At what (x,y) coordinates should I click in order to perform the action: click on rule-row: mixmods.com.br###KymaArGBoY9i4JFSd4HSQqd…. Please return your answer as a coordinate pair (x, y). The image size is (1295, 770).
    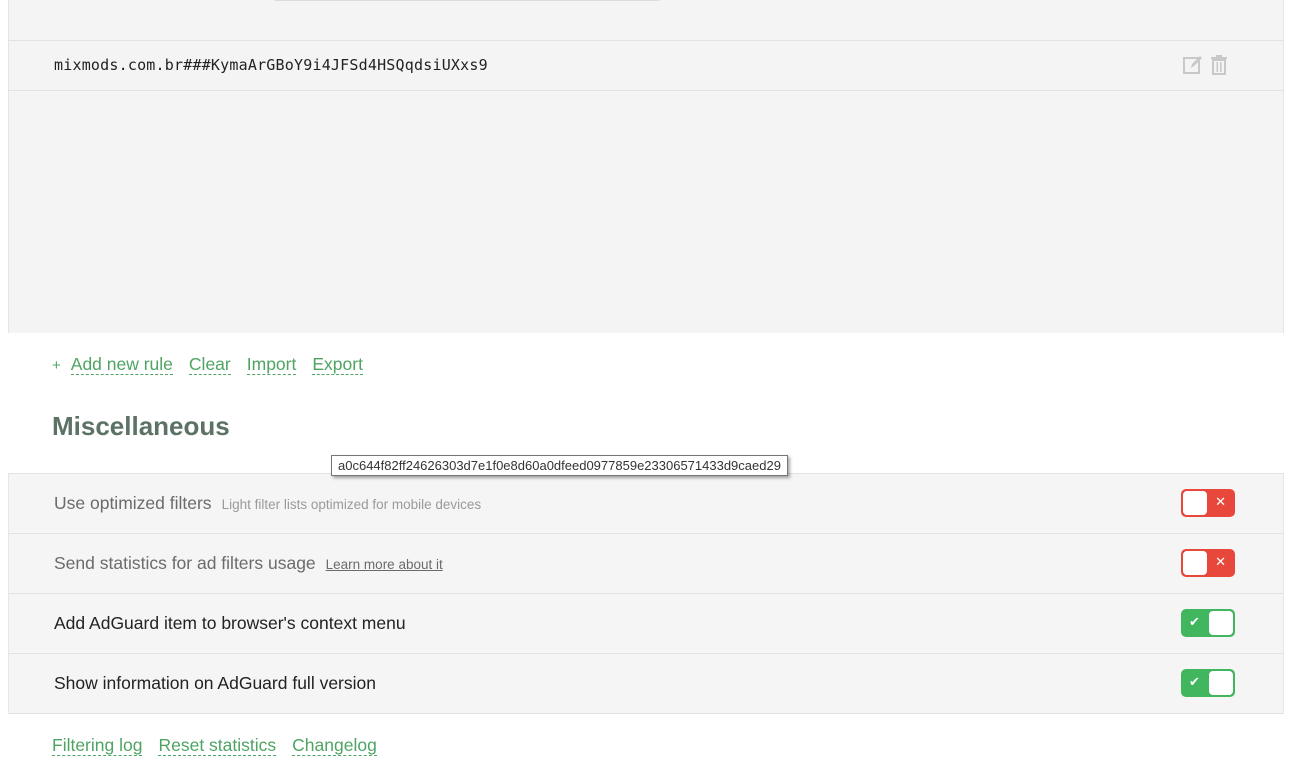
    Looking at the image, I should click on (646, 65).